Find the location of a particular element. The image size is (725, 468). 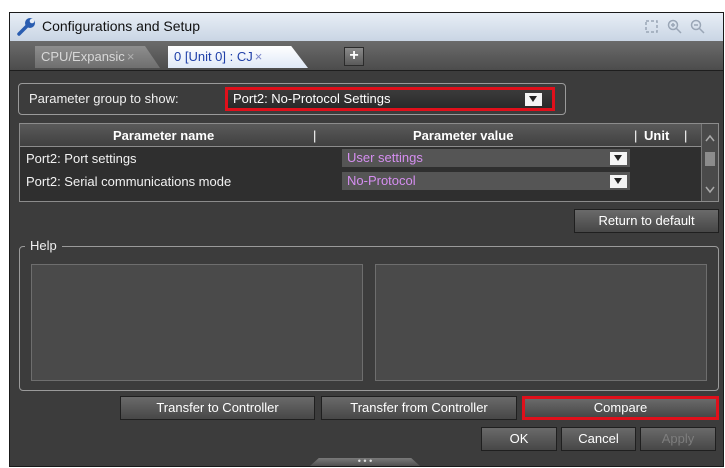

transfer-to-controller-button: Transfer to Controller is located at coordinates (217, 408).